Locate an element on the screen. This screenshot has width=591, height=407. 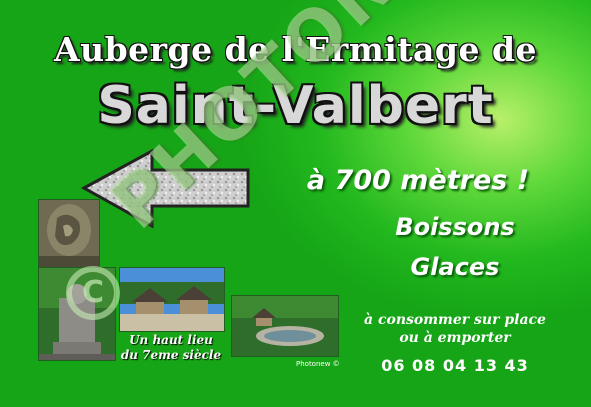
serve-line1: à consommer sur place is located at coordinates (455, 320).